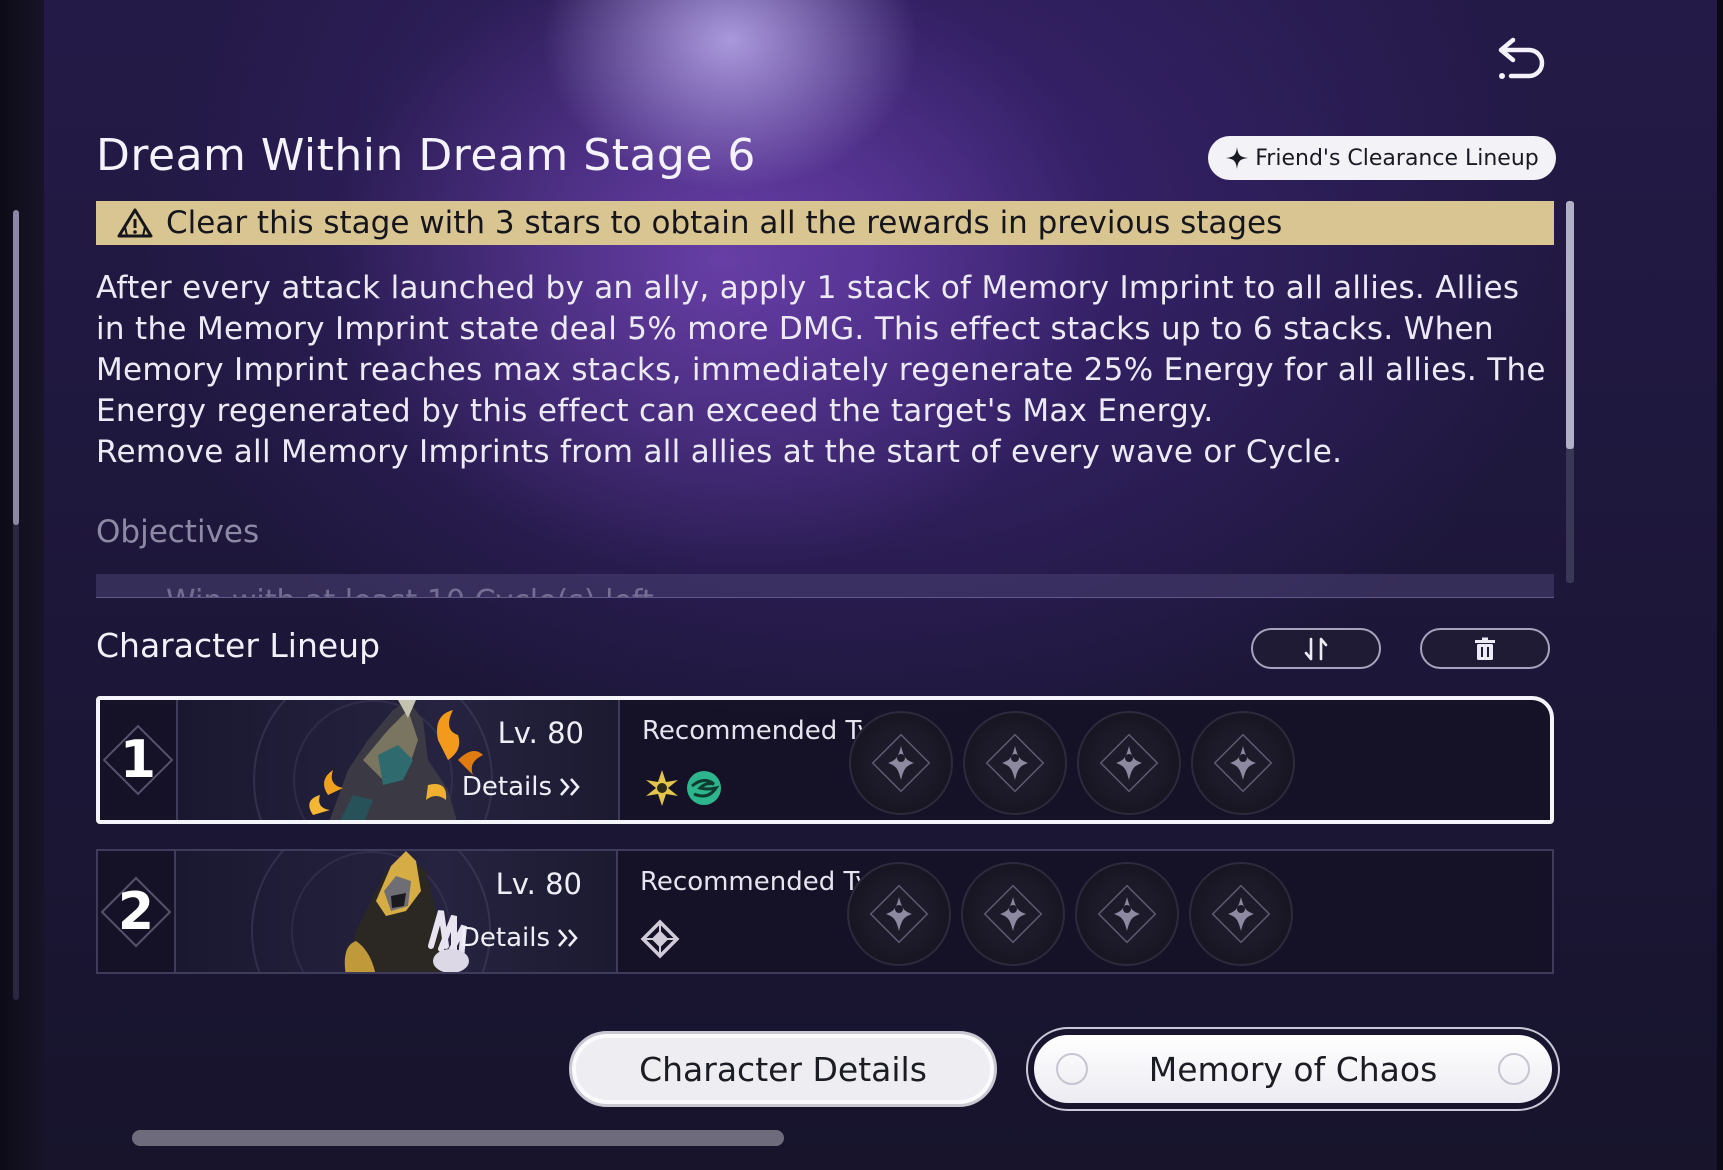  I want to click on character-lineup-heading: Character Lineup, so click(238, 645).